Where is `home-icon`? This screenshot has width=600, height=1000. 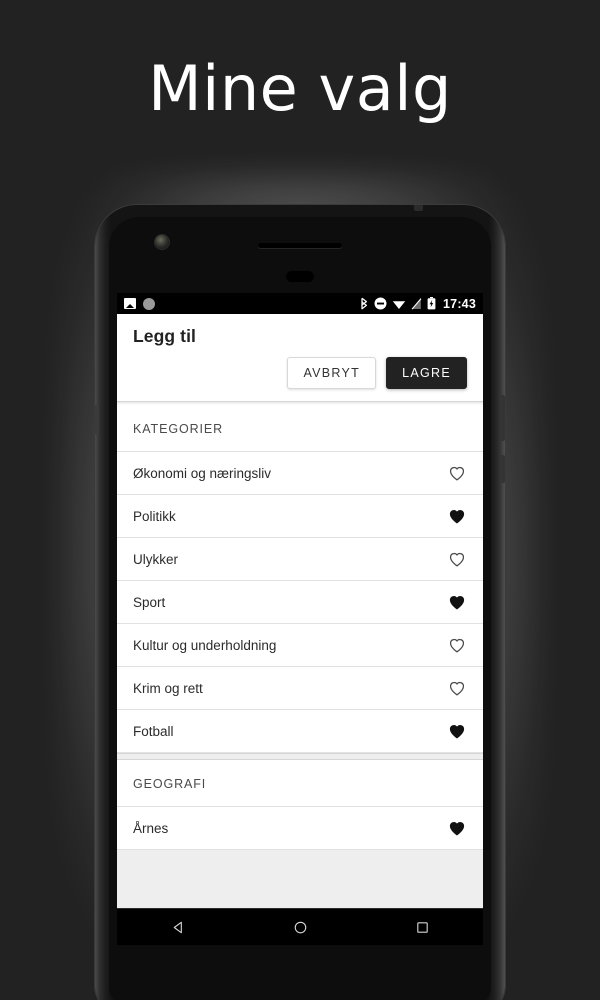
home-icon is located at coordinates (300, 927).